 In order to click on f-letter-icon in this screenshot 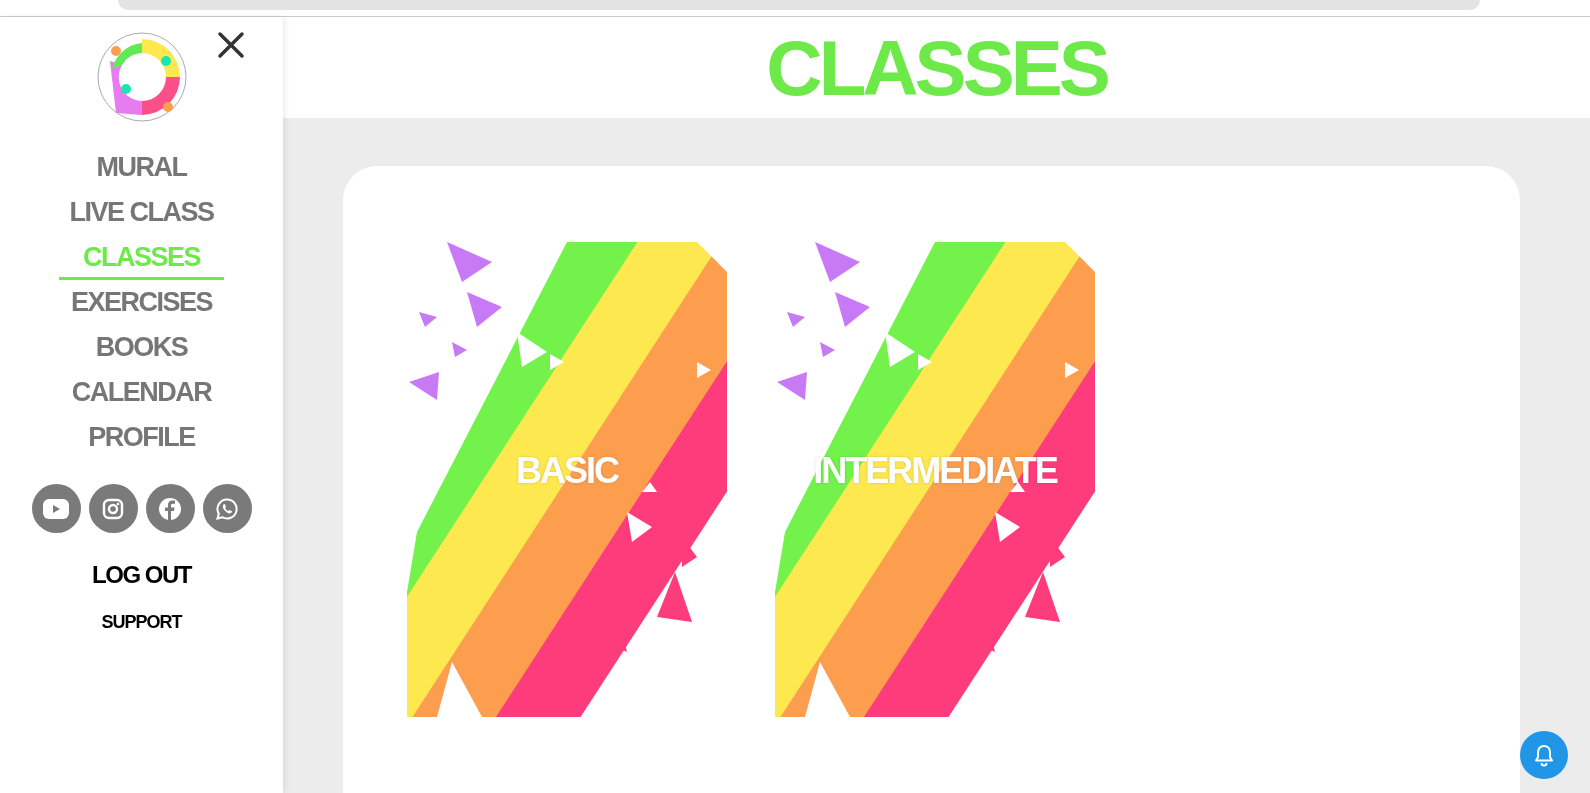, I will do `click(170, 508)`.